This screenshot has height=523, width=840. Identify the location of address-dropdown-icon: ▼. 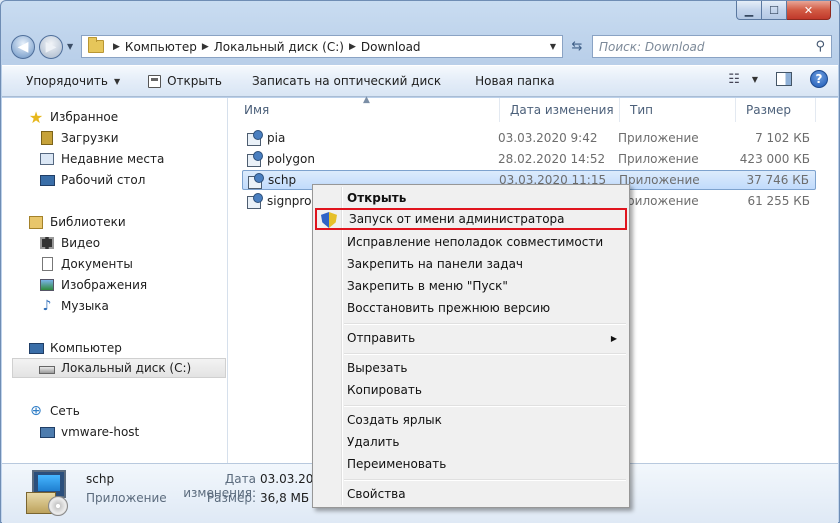
(553, 46).